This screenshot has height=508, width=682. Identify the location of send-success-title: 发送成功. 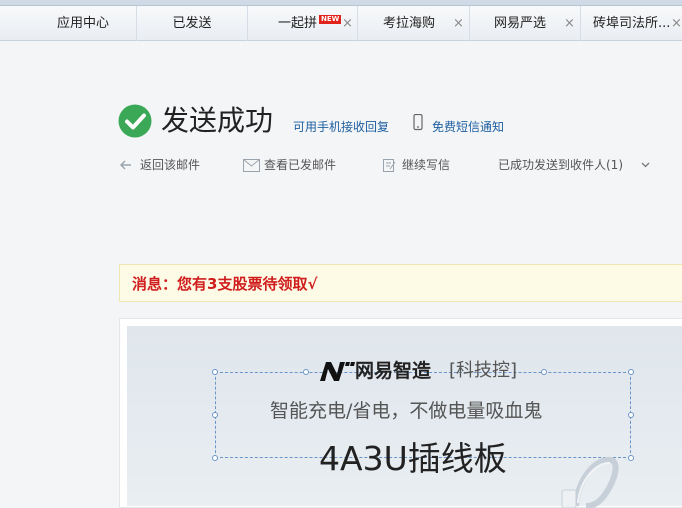
(217, 120).